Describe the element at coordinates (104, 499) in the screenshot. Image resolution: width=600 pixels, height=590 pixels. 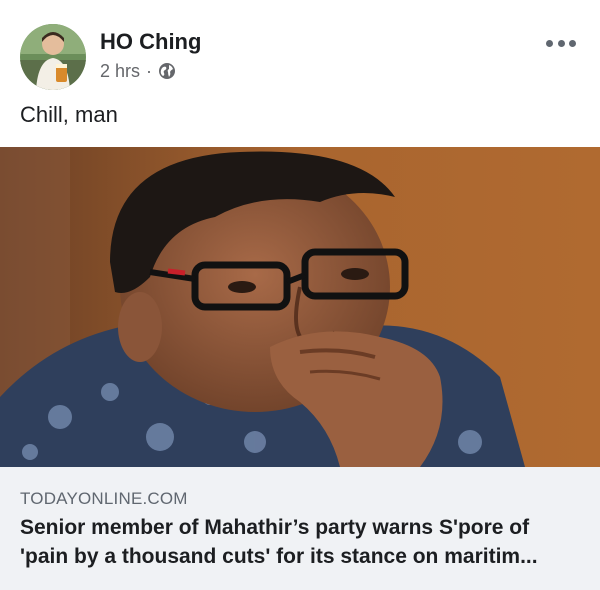
I see `link-domain: TODAYONLINE.COM` at that location.